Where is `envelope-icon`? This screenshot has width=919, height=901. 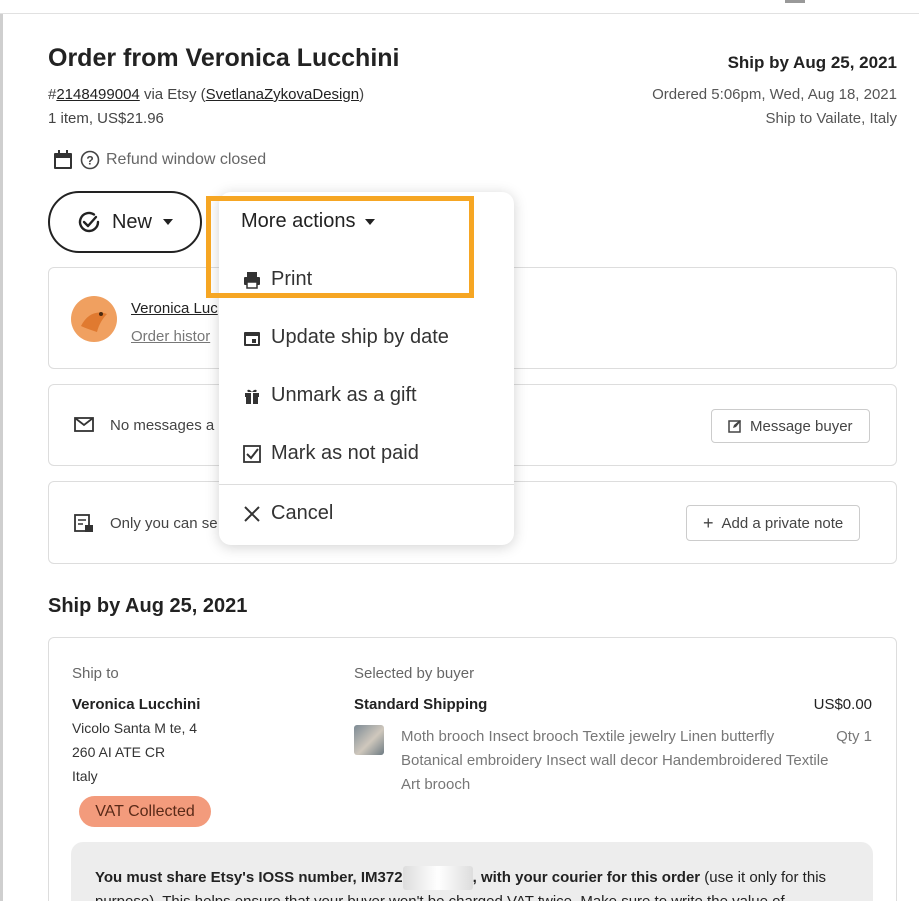
envelope-icon is located at coordinates (84, 425).